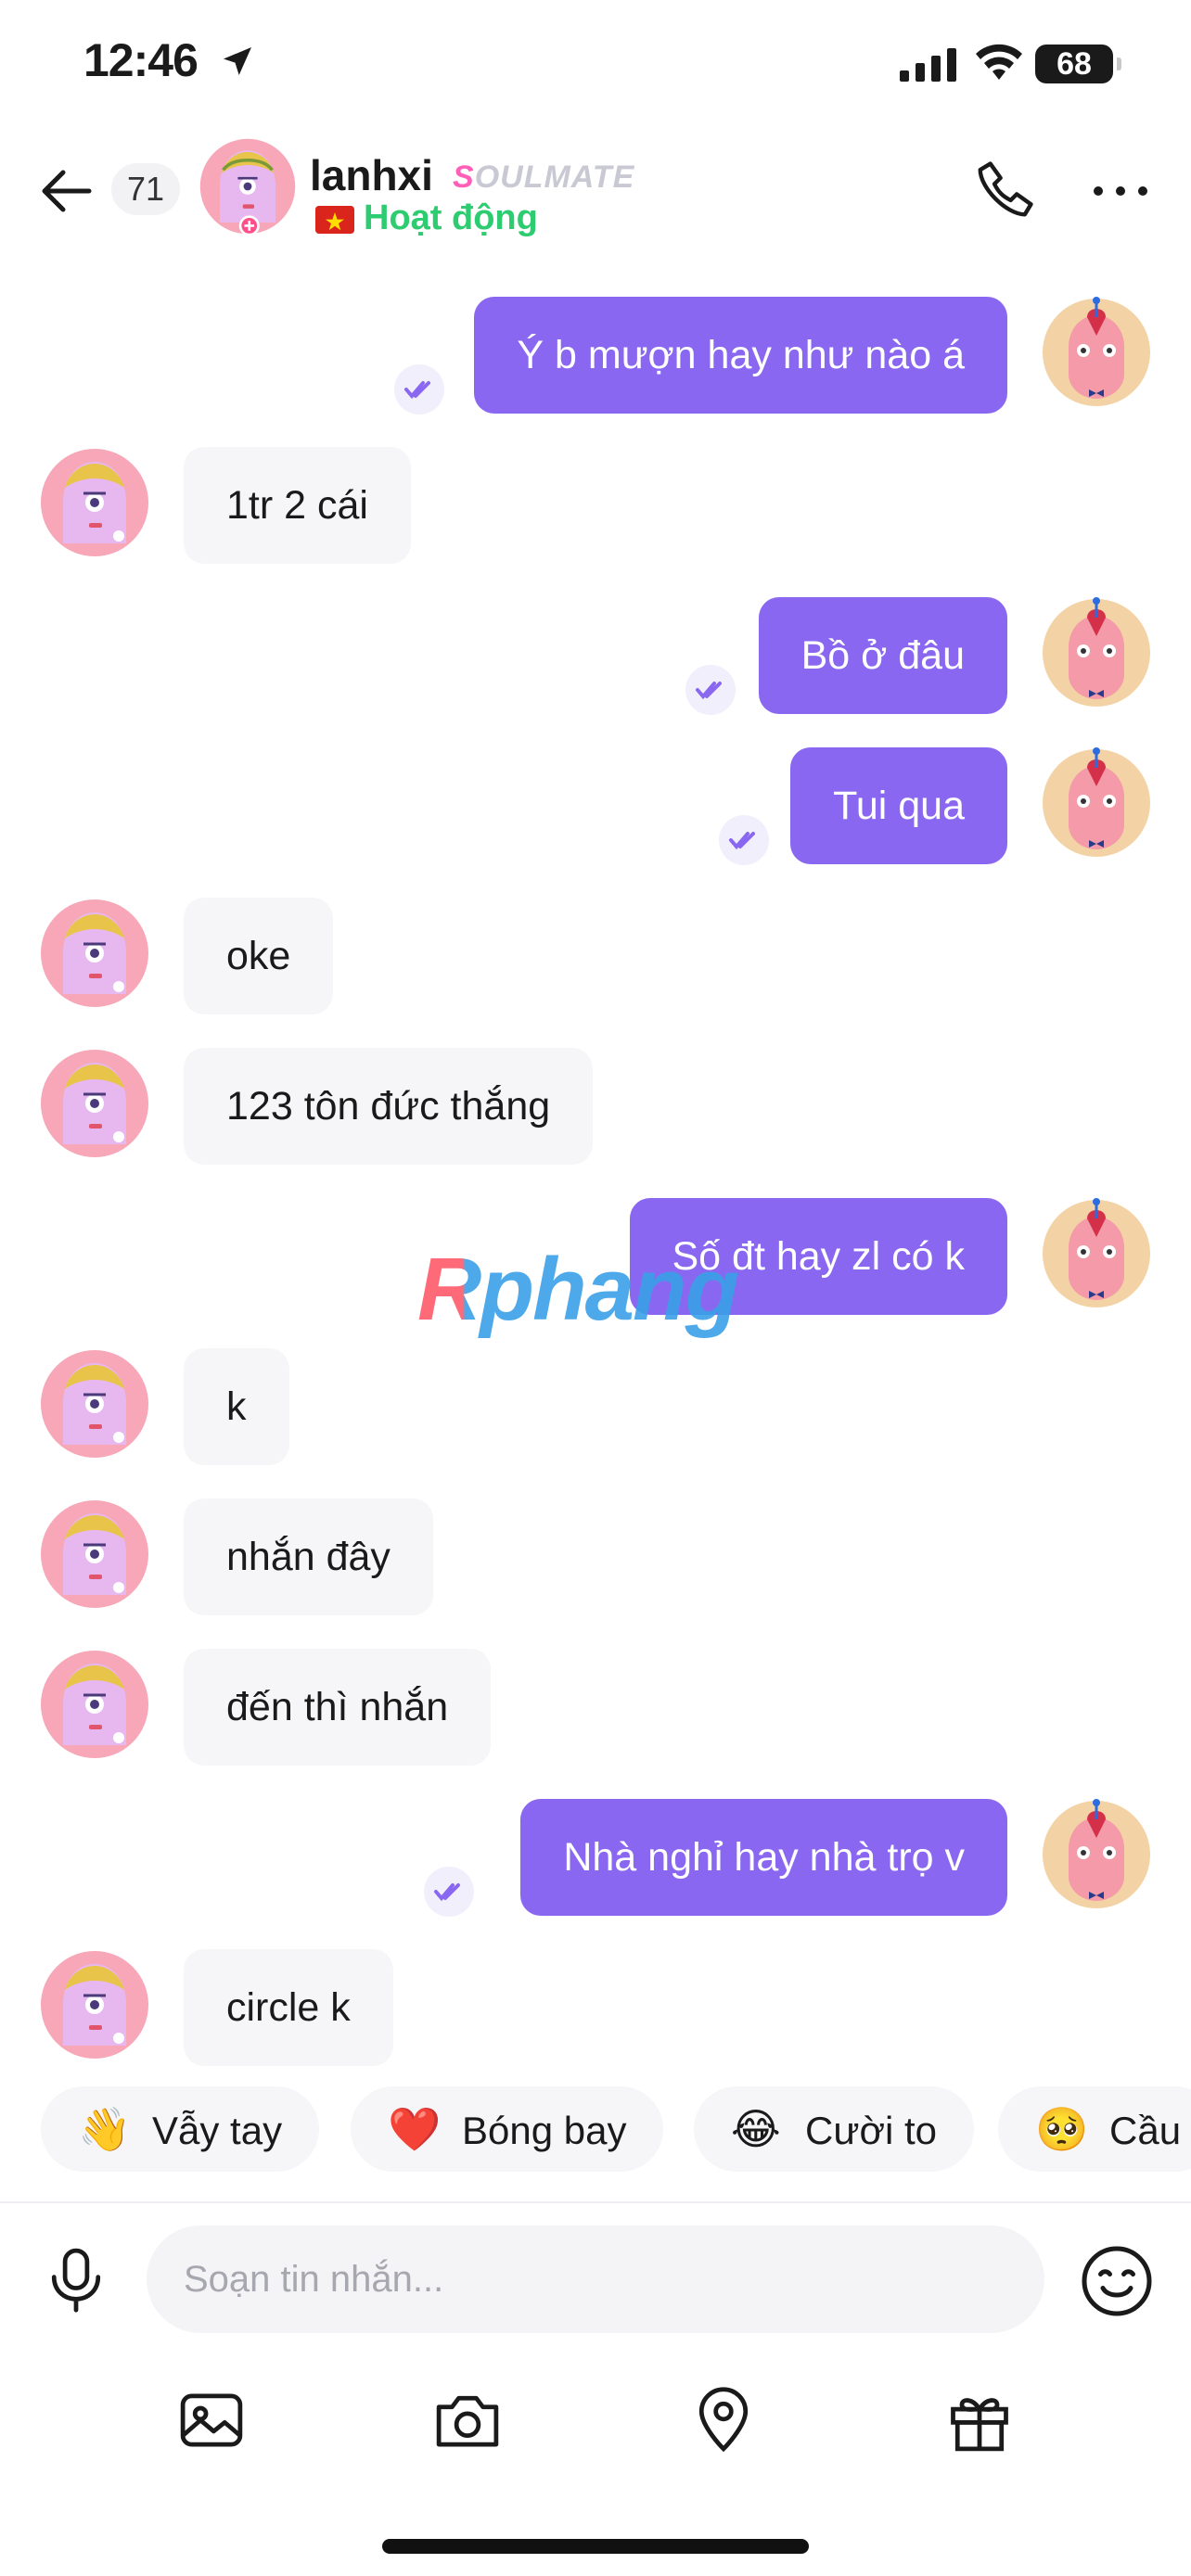  Describe the element at coordinates (595, 65) in the screenshot. I see `status-bar: 12:46 68` at that location.